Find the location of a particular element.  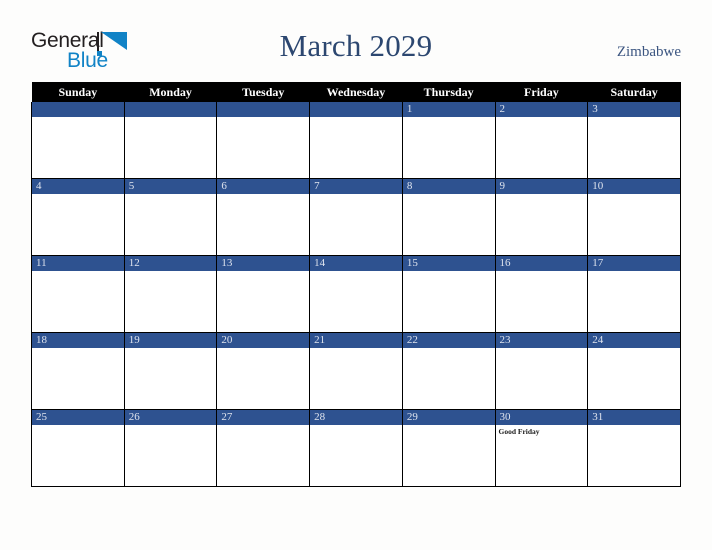

calendar-day-cell: 6 is located at coordinates (263, 217).